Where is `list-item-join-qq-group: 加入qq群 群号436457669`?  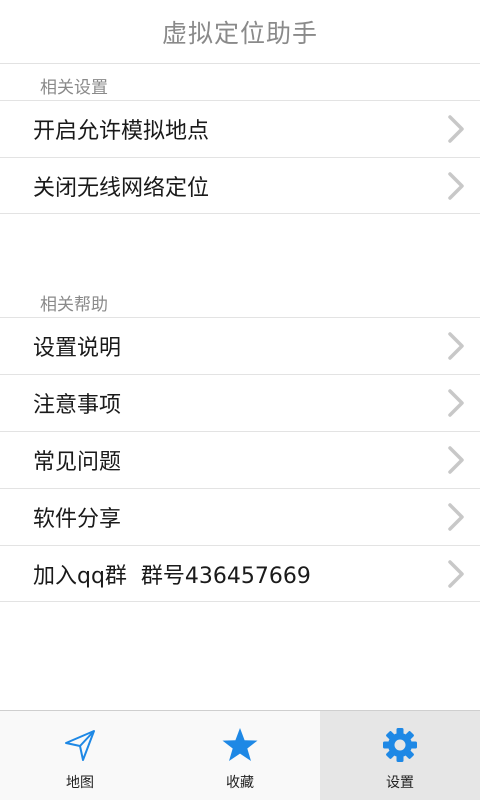
list-item-join-qq-group: 加入qq群 群号436457669 is located at coordinates (240, 573).